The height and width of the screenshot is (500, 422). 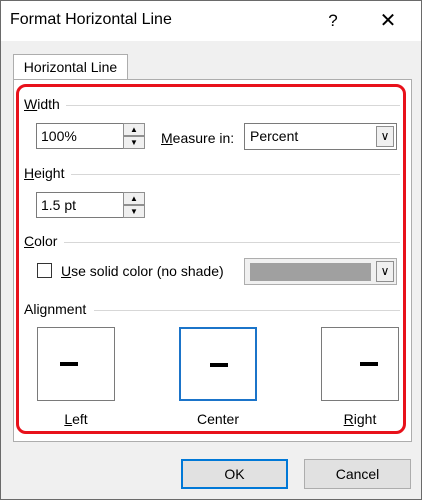 What do you see at coordinates (388, 21) in the screenshot?
I see `close-button: ✕` at bounding box center [388, 21].